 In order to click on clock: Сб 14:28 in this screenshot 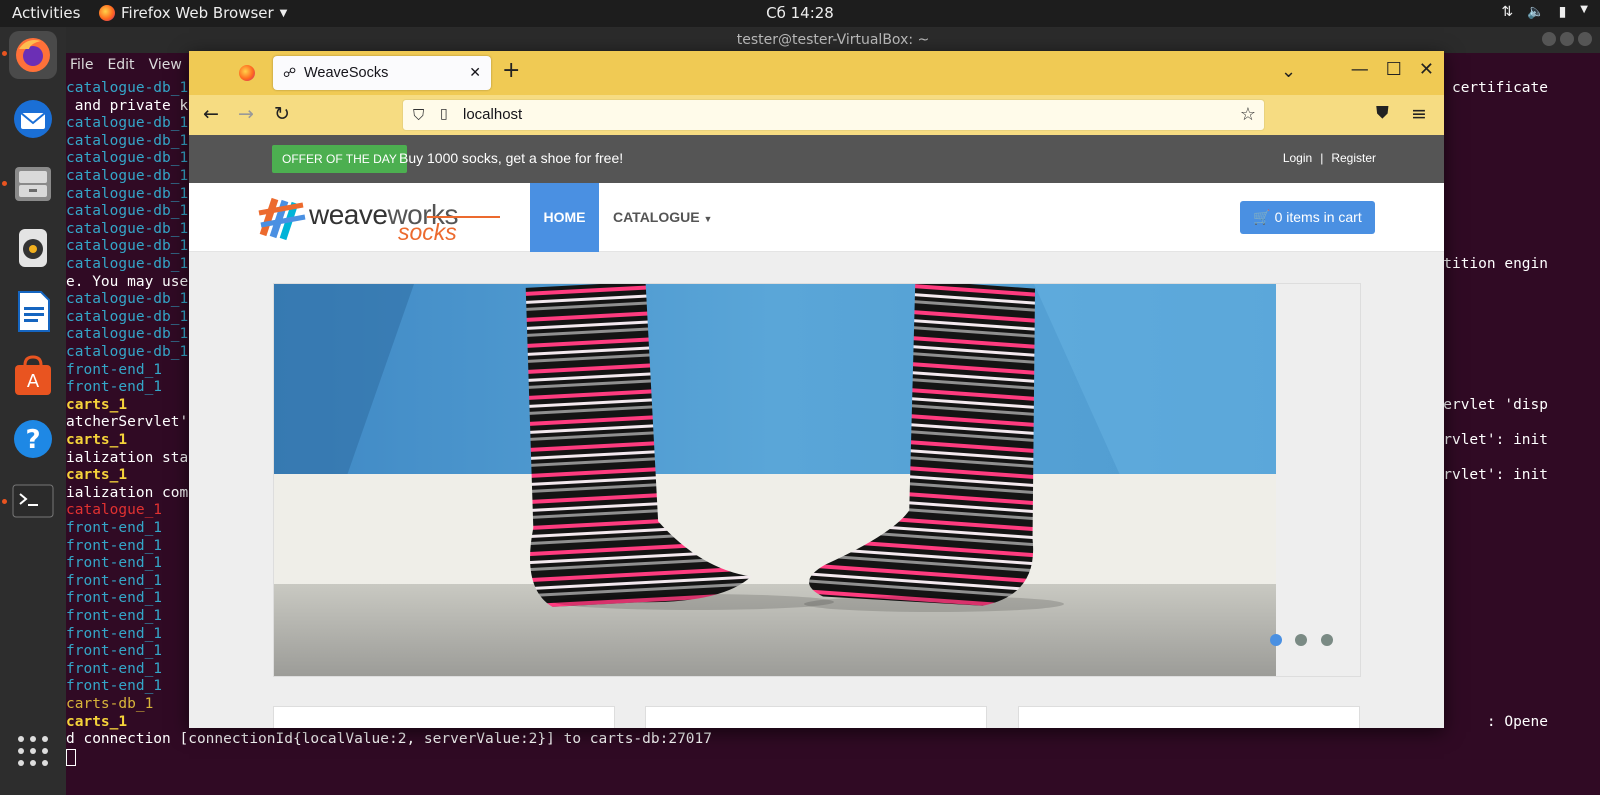, I will do `click(800, 13)`.